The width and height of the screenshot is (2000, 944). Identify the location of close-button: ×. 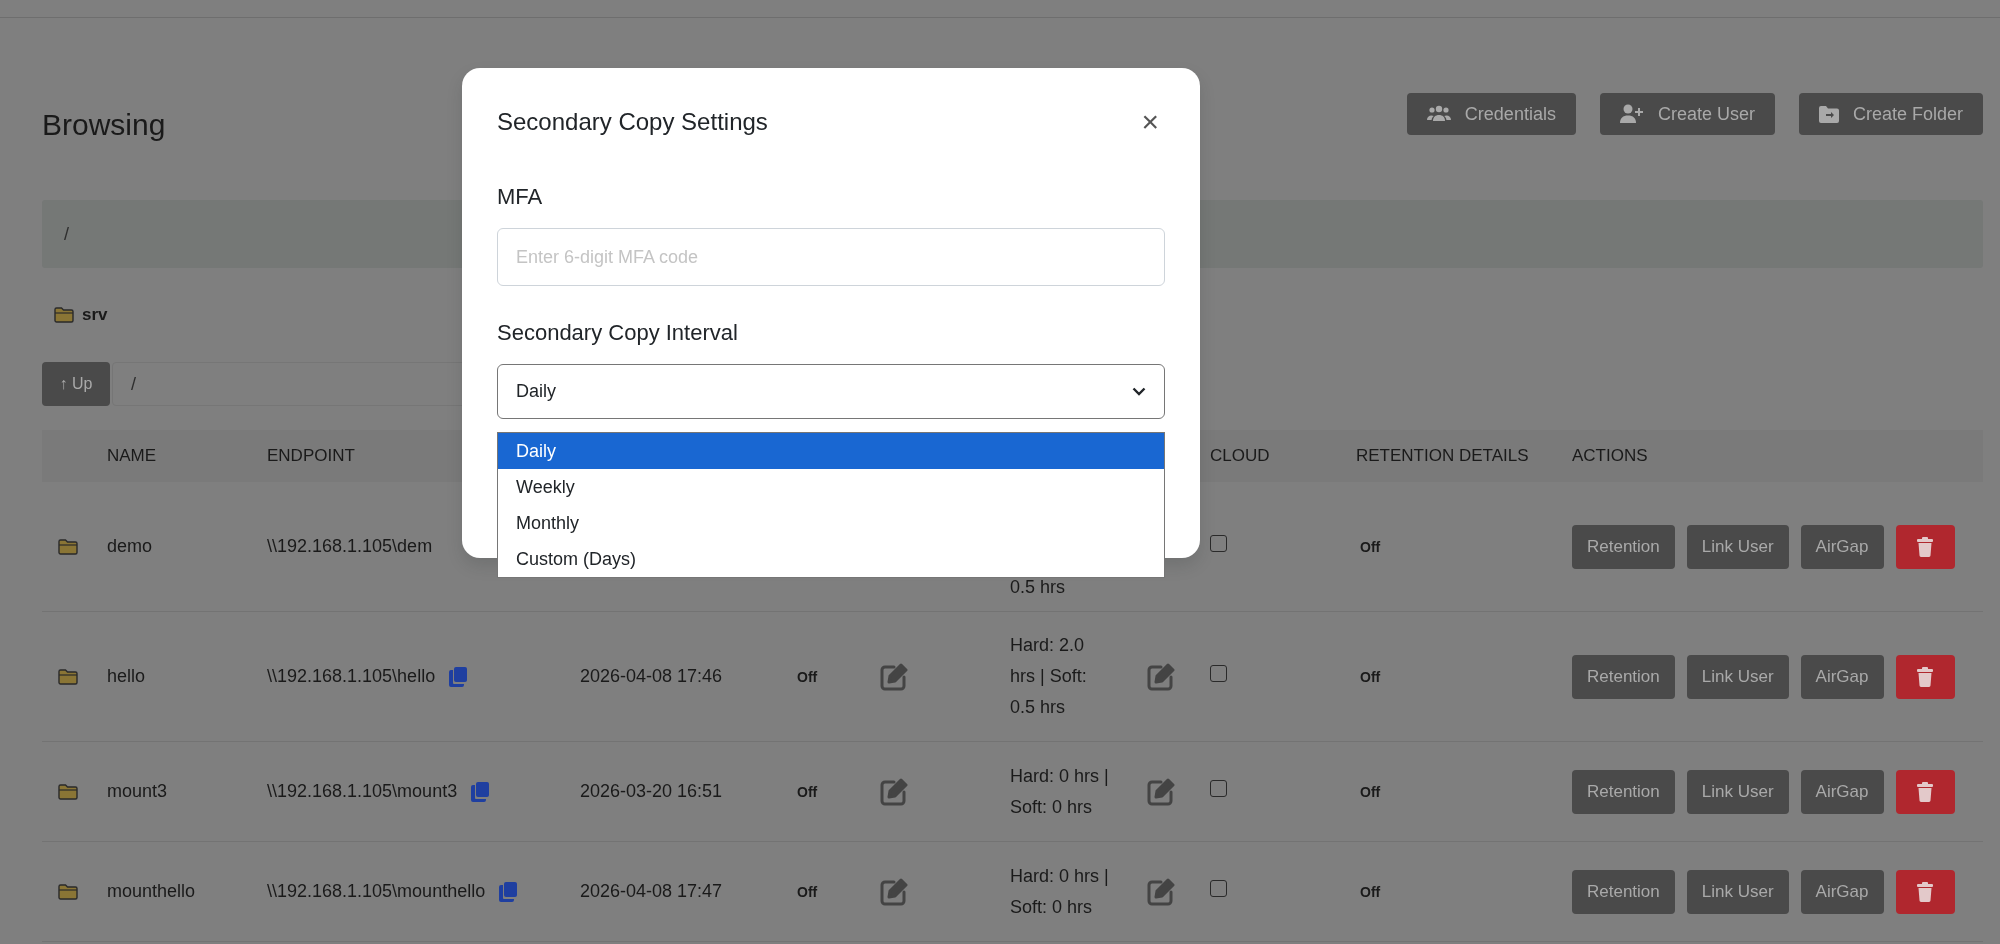
(1150, 122).